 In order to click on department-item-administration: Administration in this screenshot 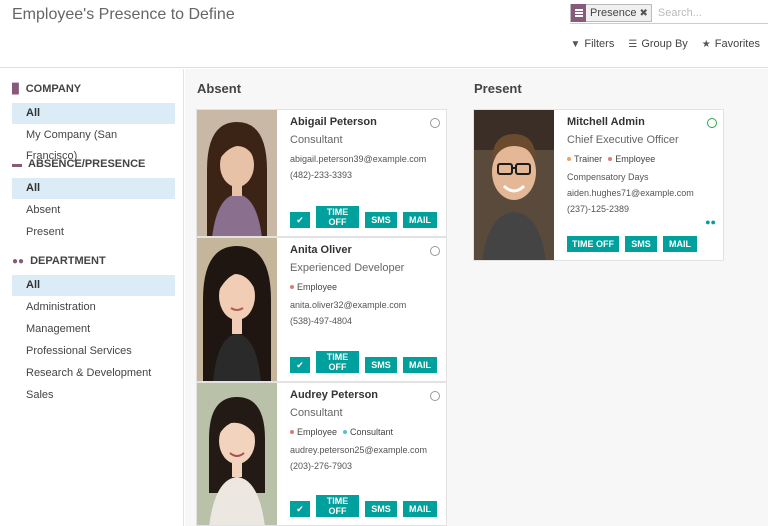, I will do `click(93, 307)`.